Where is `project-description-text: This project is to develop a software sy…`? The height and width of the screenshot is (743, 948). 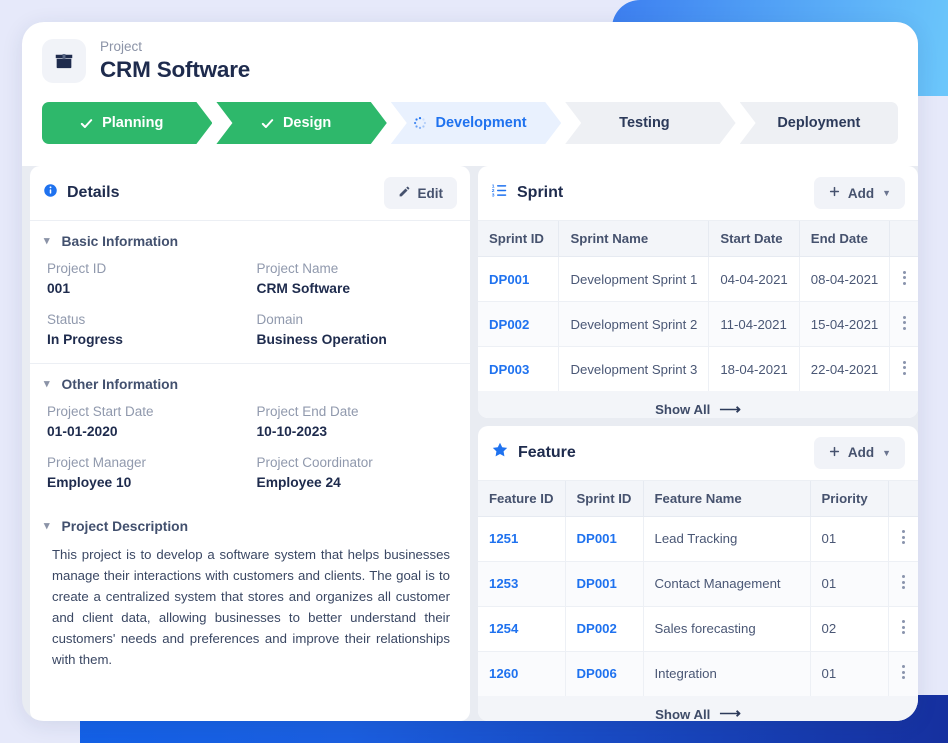 project-description-text: This project is to develop a software sy… is located at coordinates (251, 607).